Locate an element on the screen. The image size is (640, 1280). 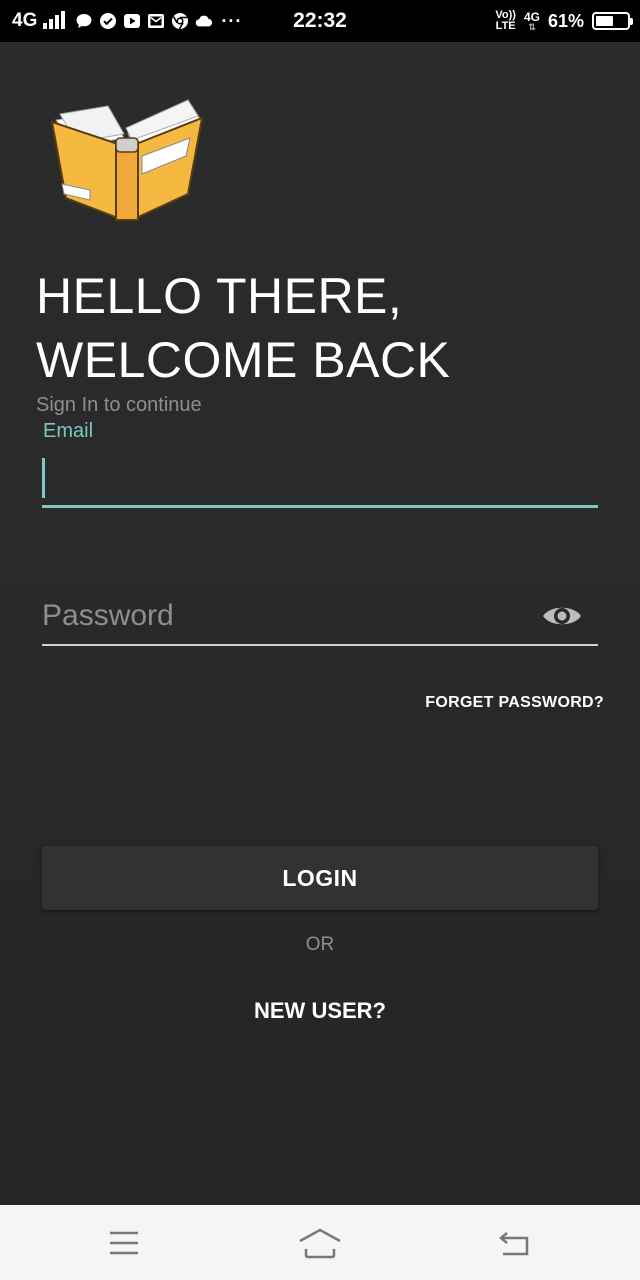
password-field-container is located at coordinates (320, 617).